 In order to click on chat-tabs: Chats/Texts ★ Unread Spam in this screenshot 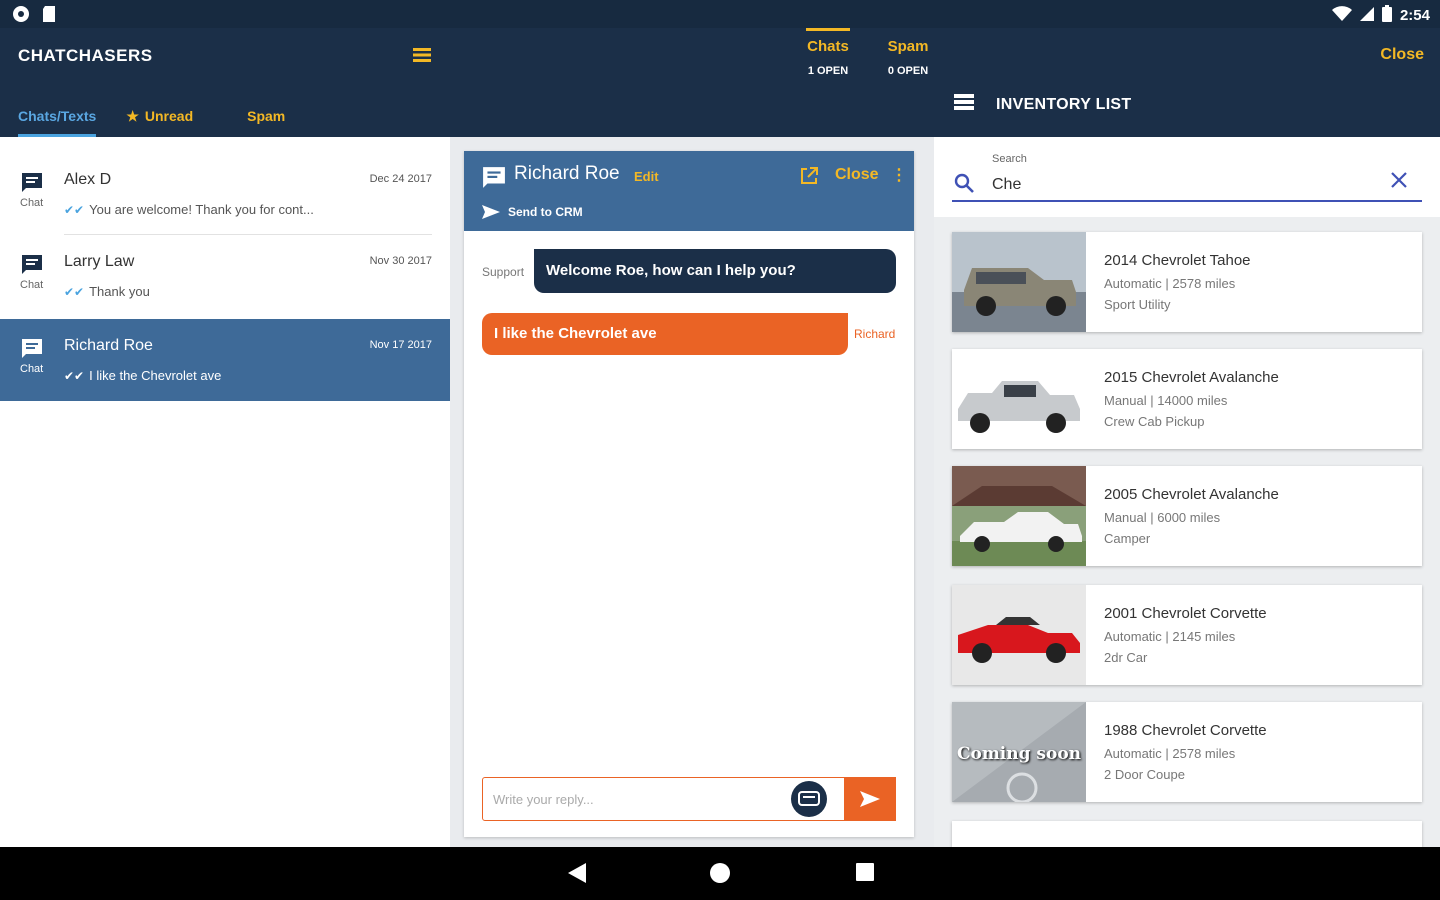, I will do `click(142, 117)`.